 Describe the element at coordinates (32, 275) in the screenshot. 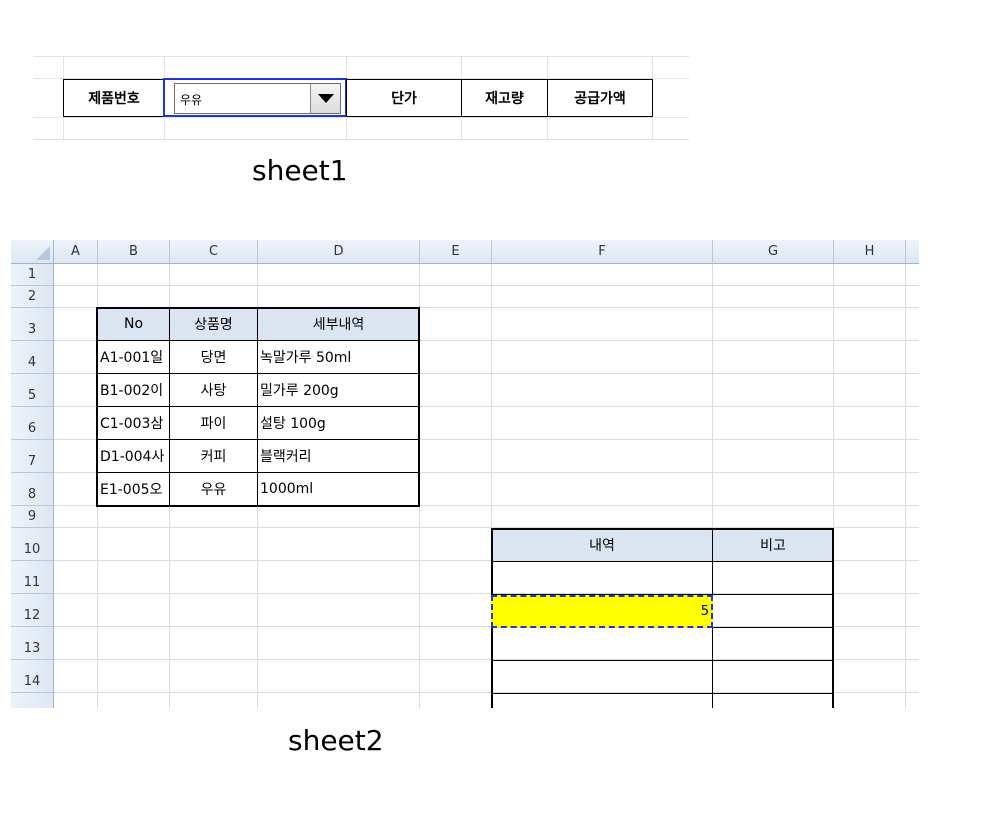

I see `row-header-1: 1` at that location.